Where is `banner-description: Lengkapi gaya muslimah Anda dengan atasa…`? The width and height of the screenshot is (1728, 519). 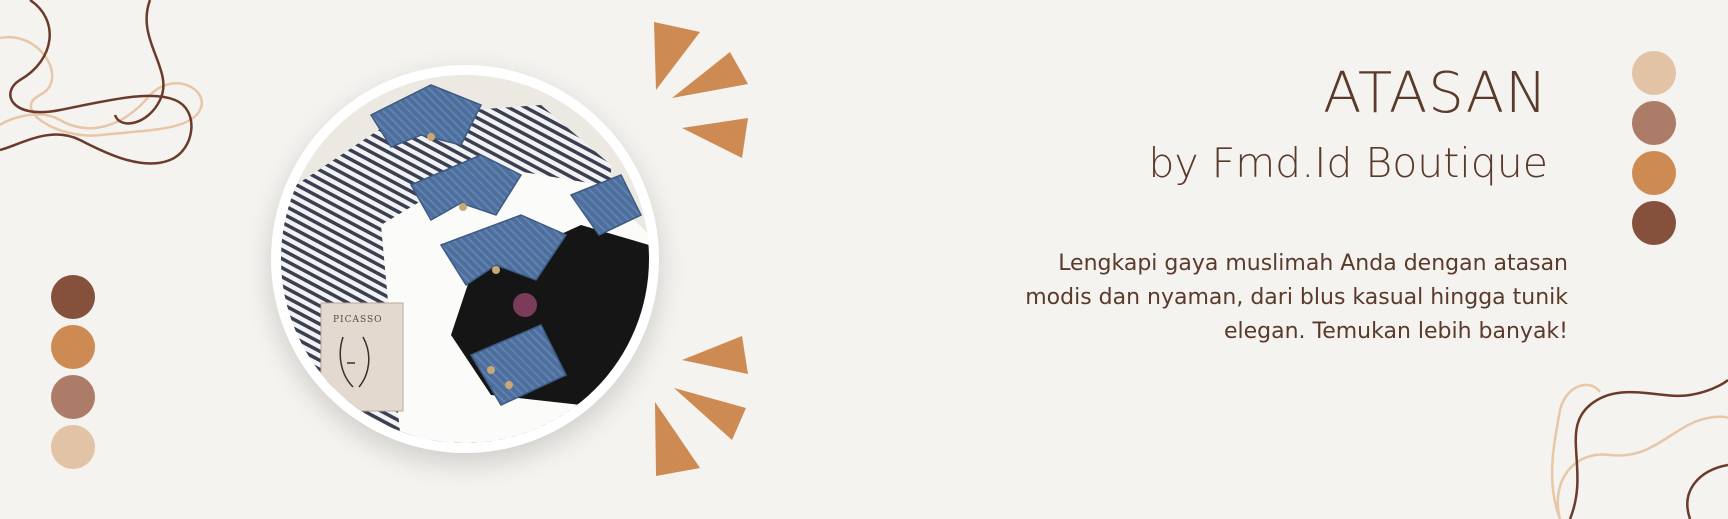
banner-description: Lengkapi gaya muslimah Anda dengan atasa… is located at coordinates (1296, 297).